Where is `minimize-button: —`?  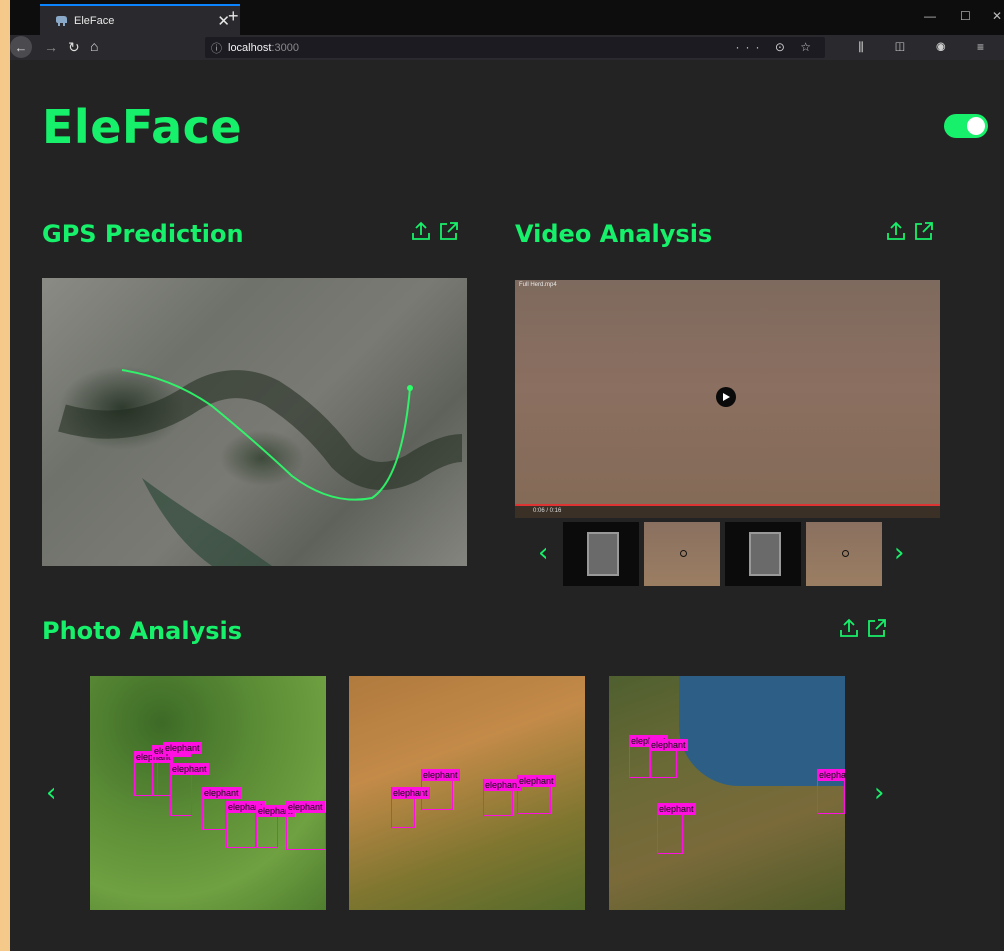 minimize-button: — is located at coordinates (930, 16).